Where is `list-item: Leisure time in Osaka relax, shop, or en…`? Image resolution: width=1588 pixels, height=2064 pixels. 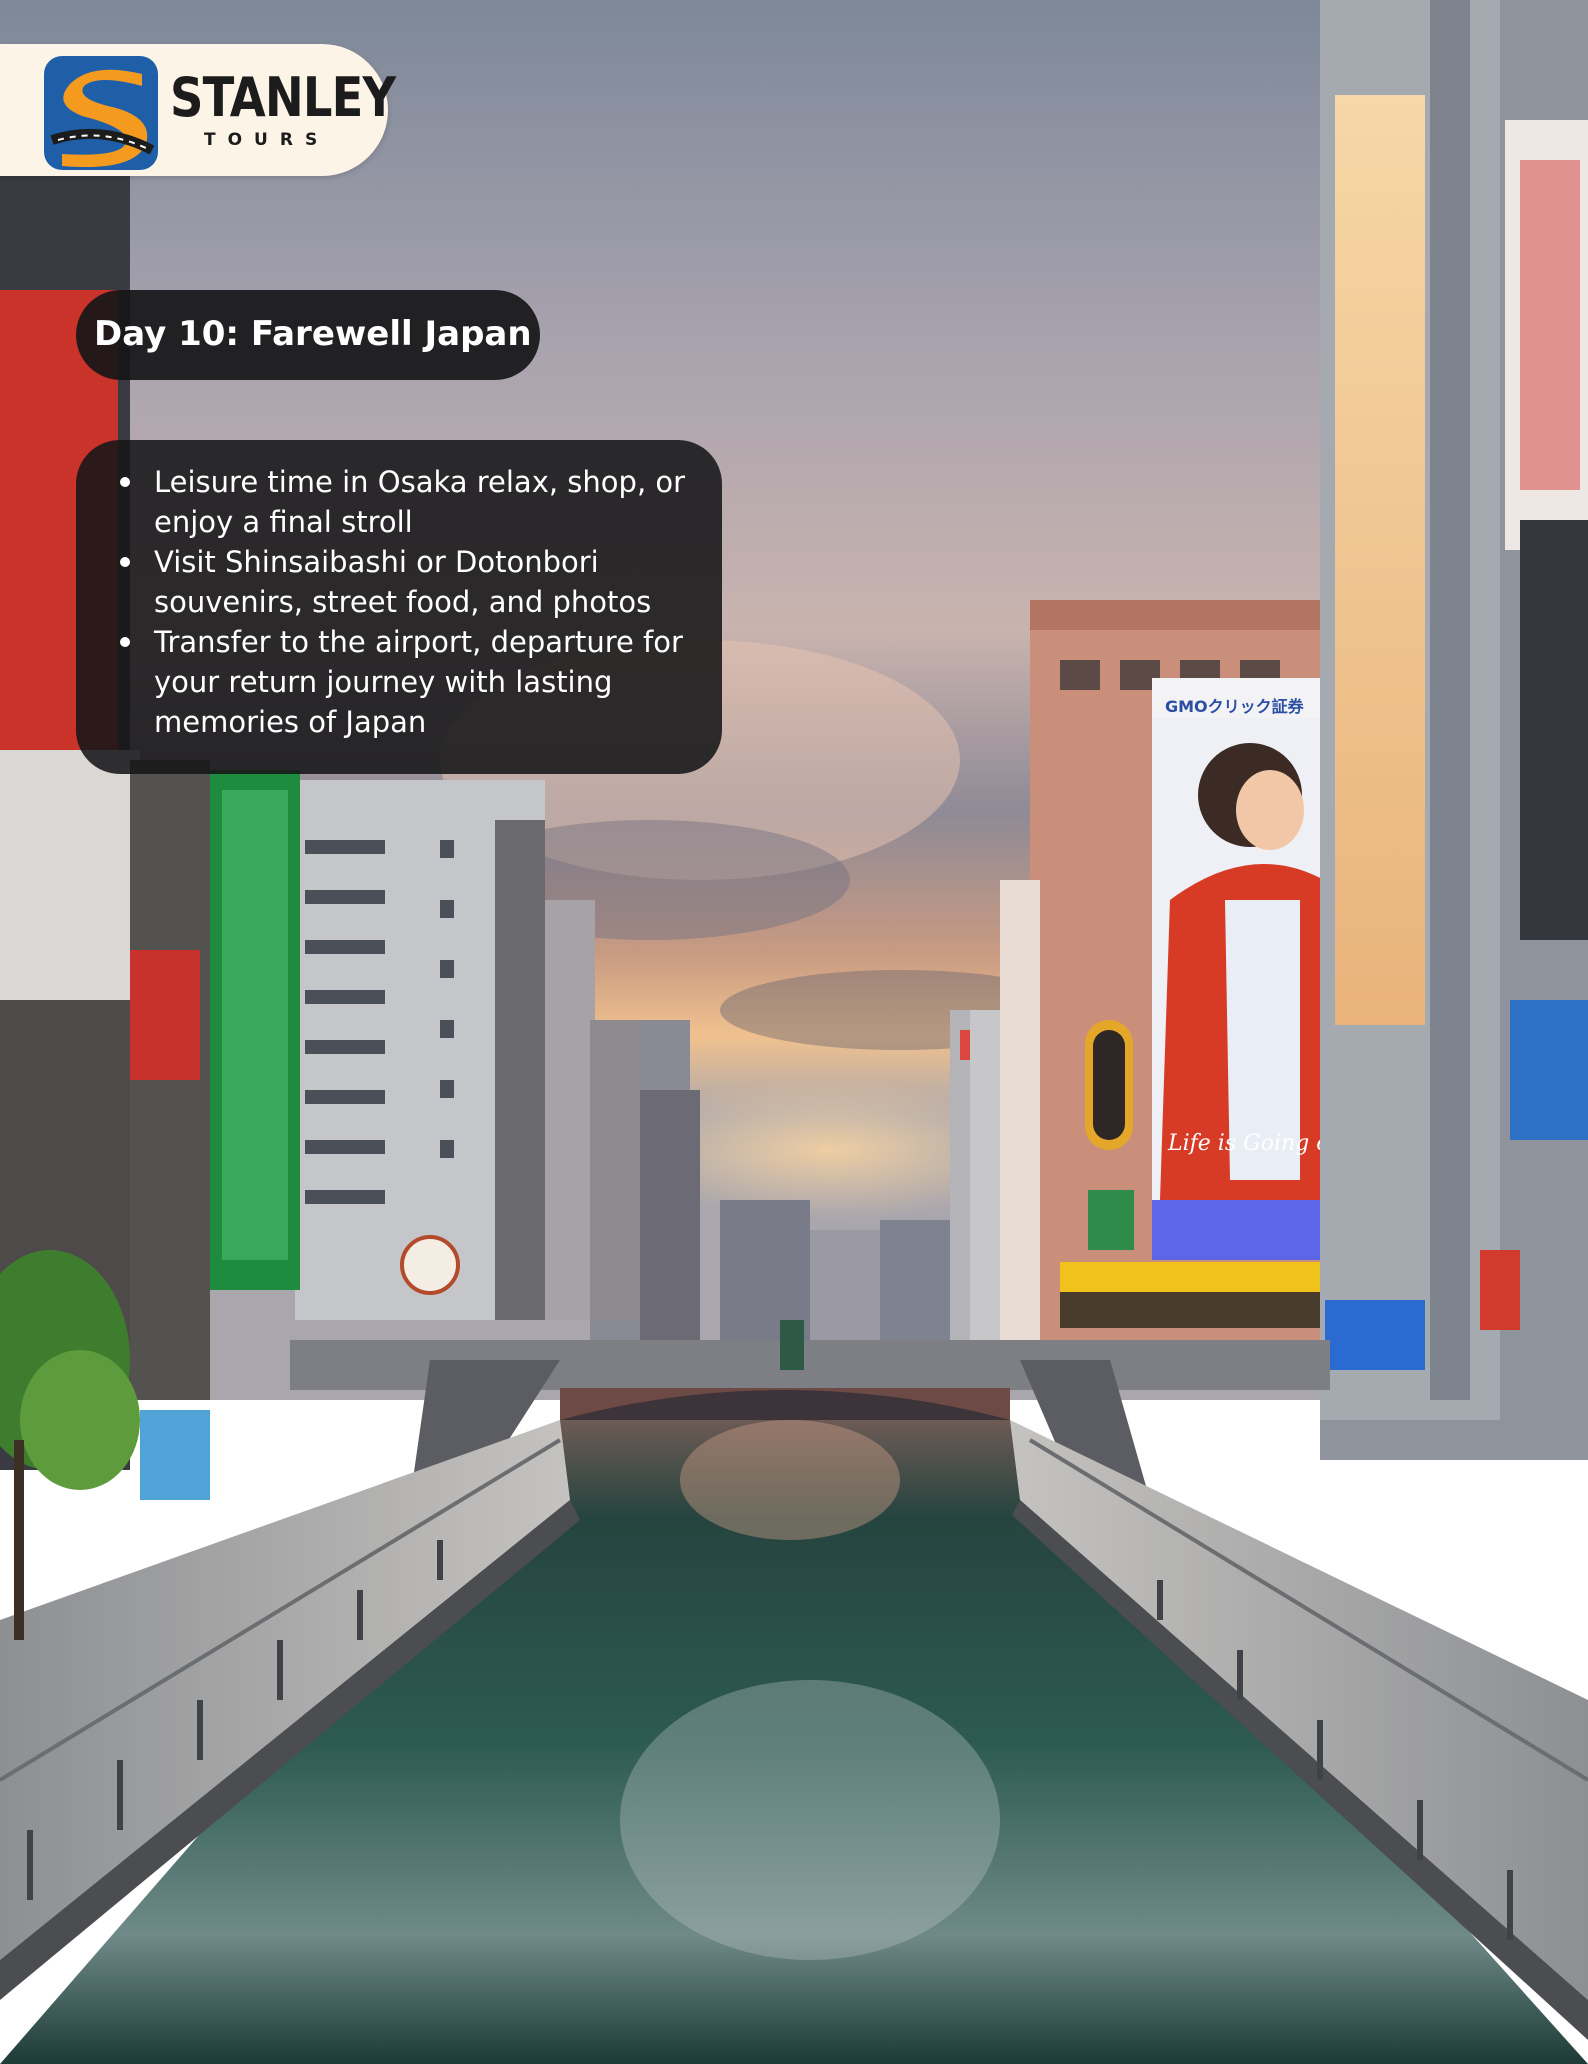 list-item: Leisure time in Osaka relax, shop, or en… is located at coordinates (416, 502).